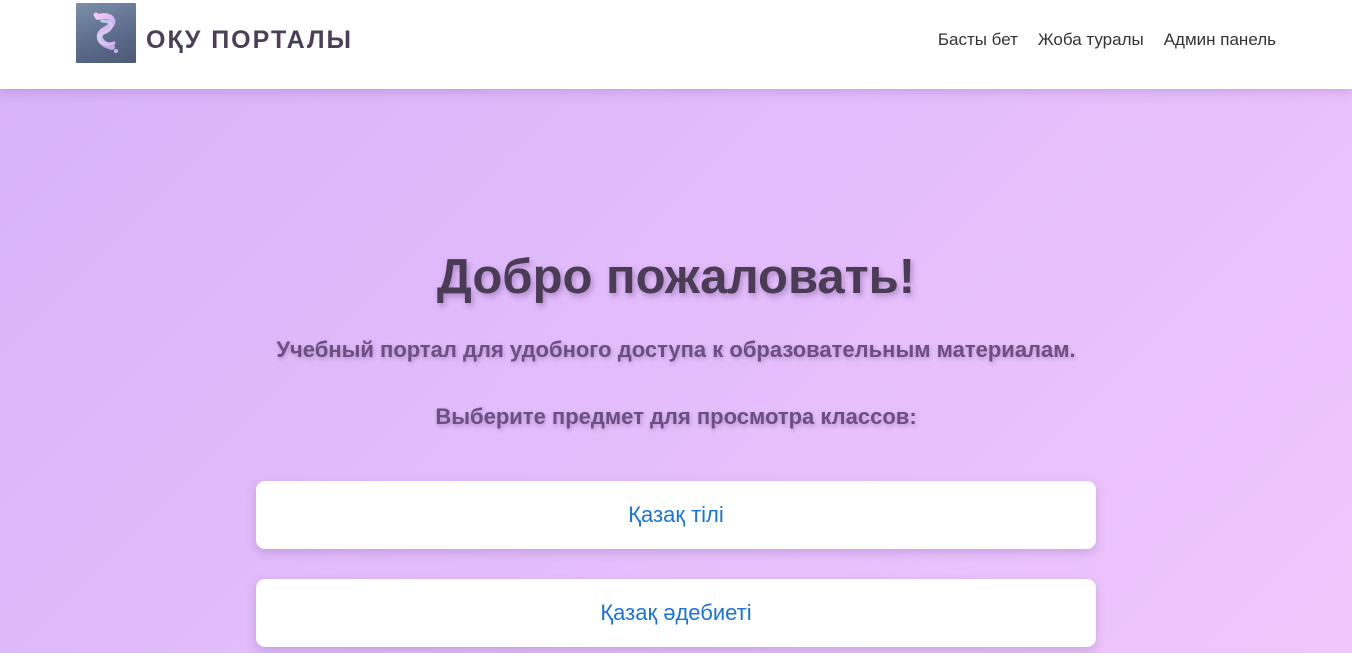  I want to click on nav-link-home: Басты бет, so click(978, 40).